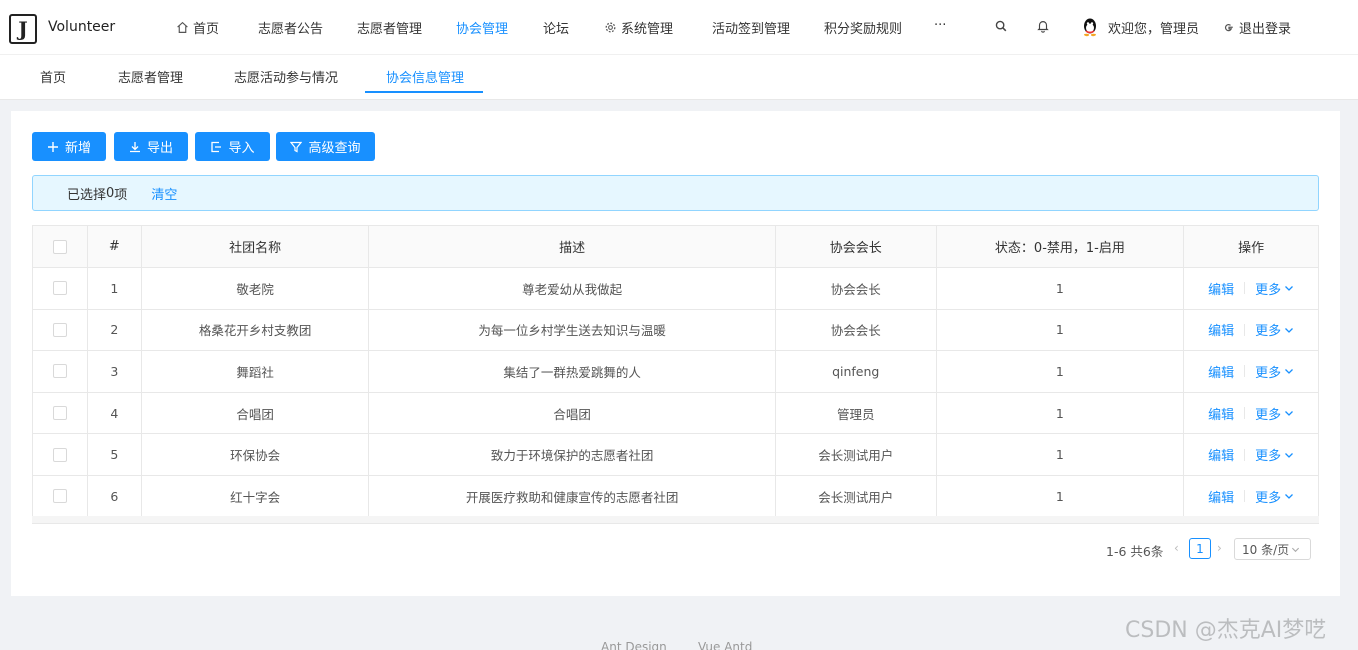 The width and height of the screenshot is (1358, 650). Describe the element at coordinates (1265, 29) in the screenshot. I see `logout-label: 退出登录` at that location.